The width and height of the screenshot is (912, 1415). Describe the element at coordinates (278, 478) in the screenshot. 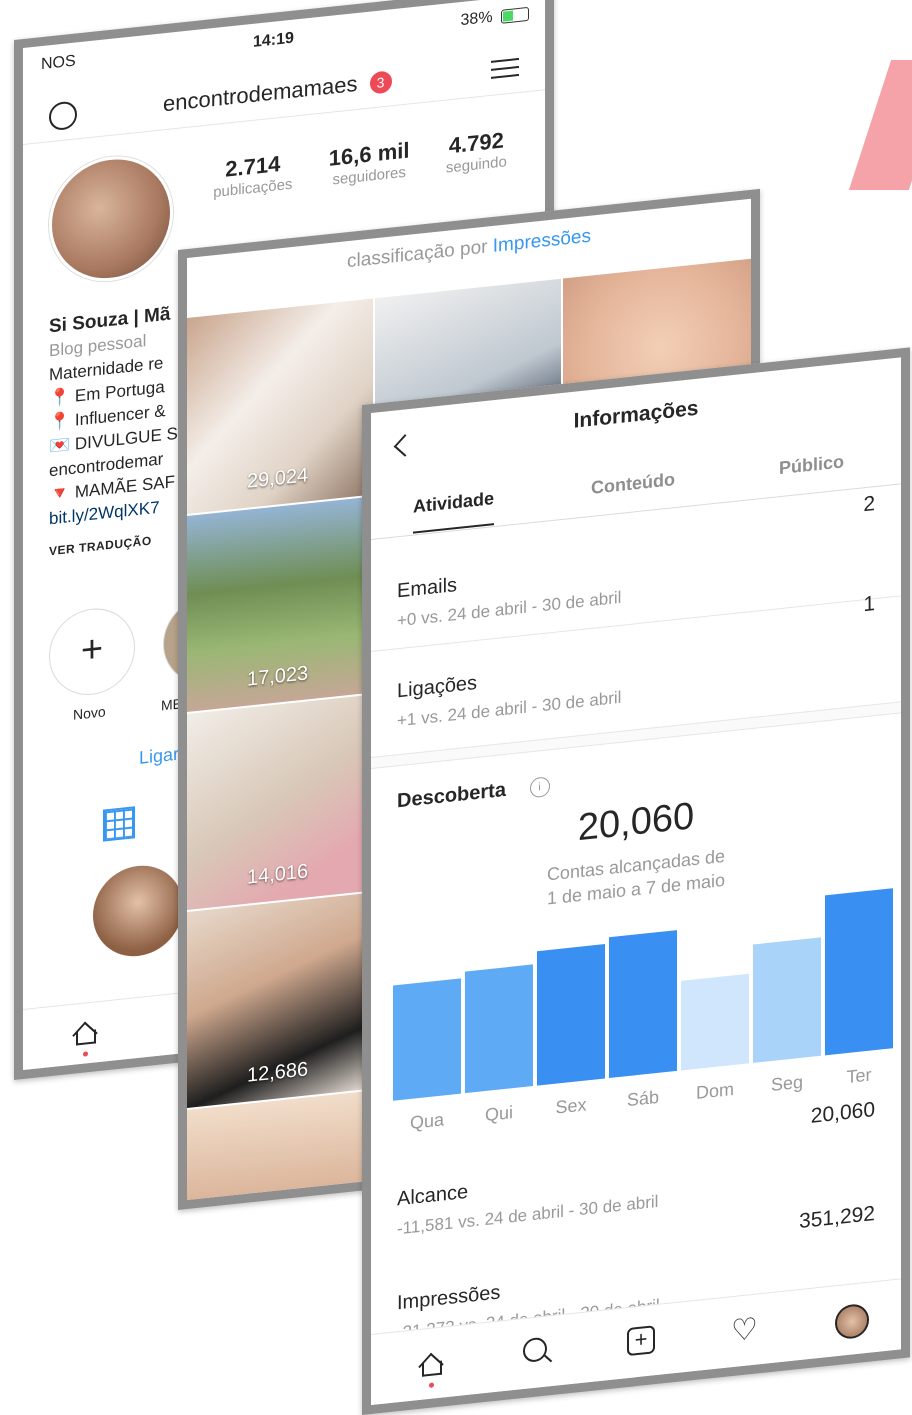

I see `tile-count: 29,024` at that location.